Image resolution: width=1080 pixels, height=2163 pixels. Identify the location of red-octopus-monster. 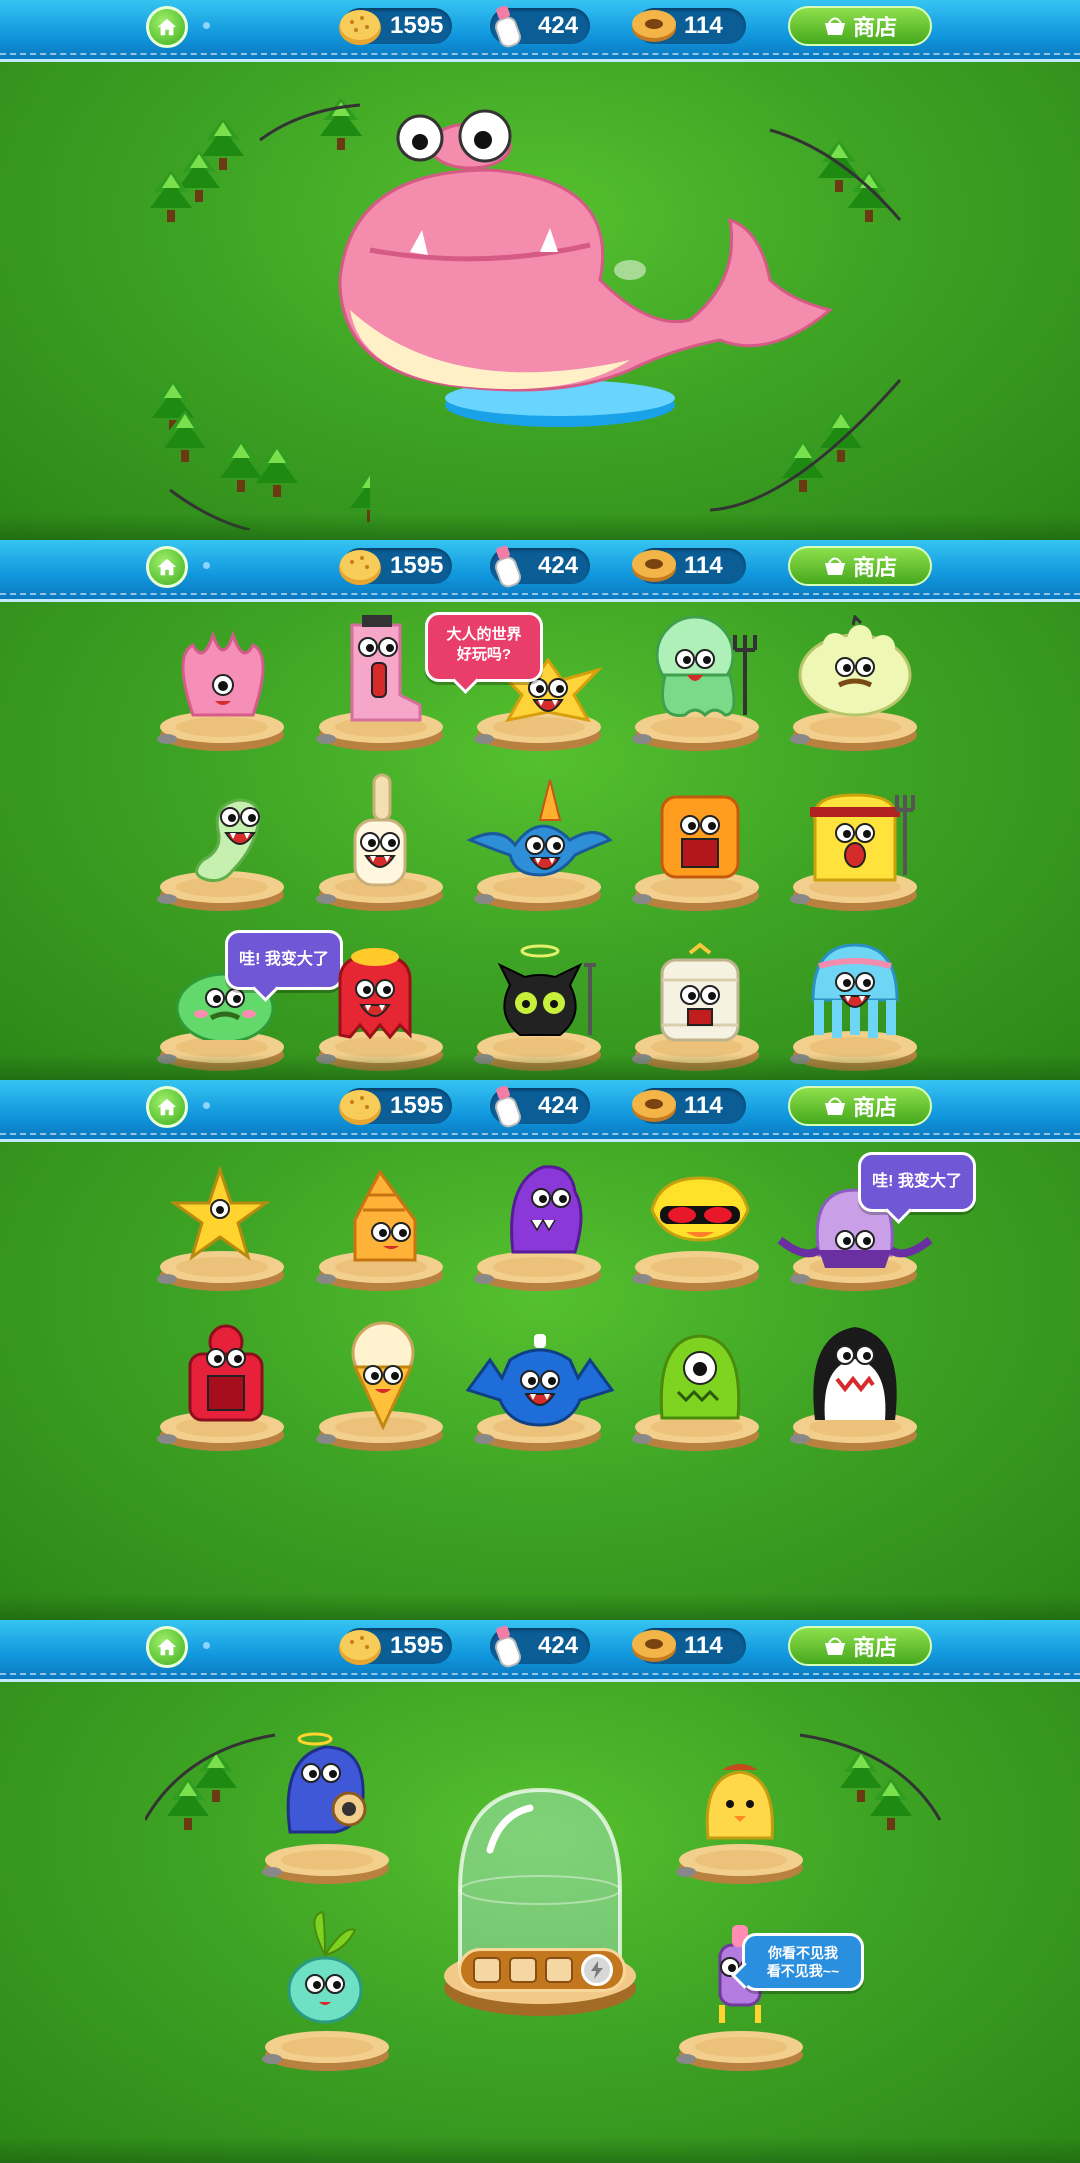
(375, 995).